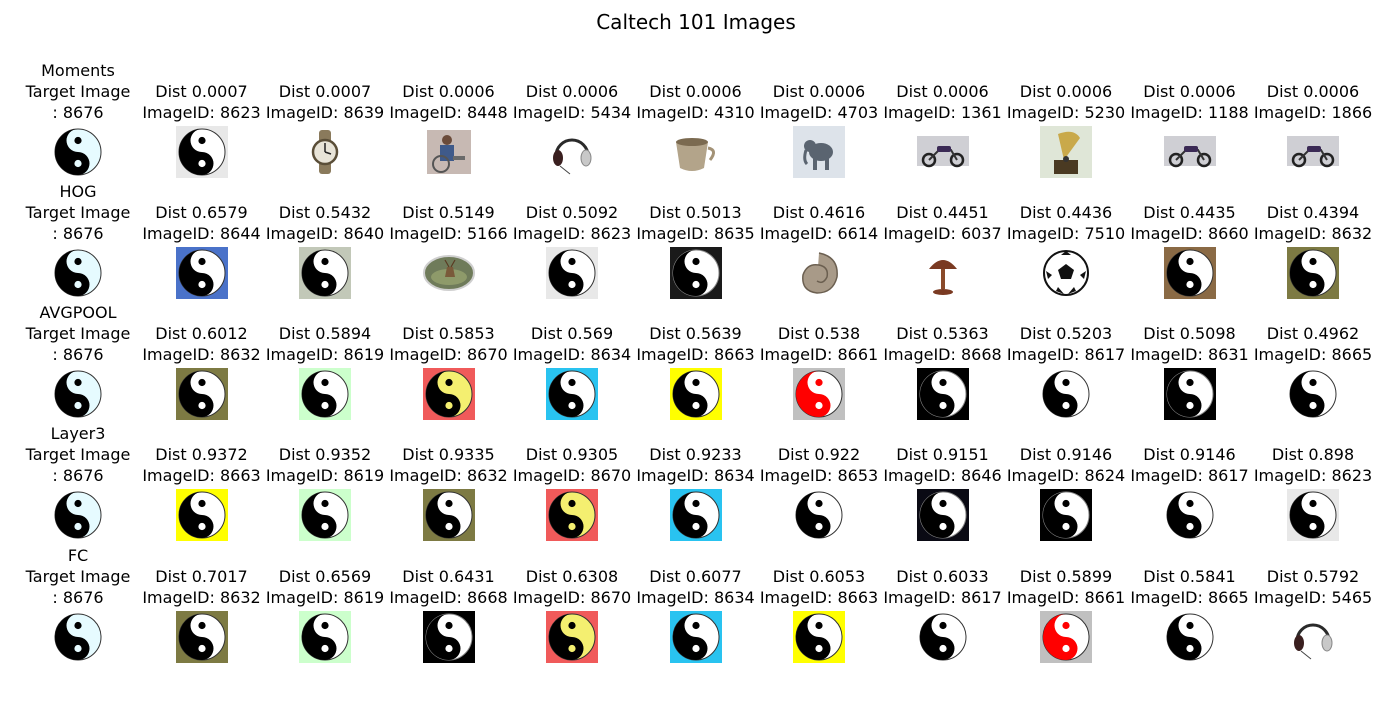 This screenshot has width=1392, height=704. Describe the element at coordinates (448, 333) in the screenshot. I see `distance-label: Dist 0.5853` at that location.